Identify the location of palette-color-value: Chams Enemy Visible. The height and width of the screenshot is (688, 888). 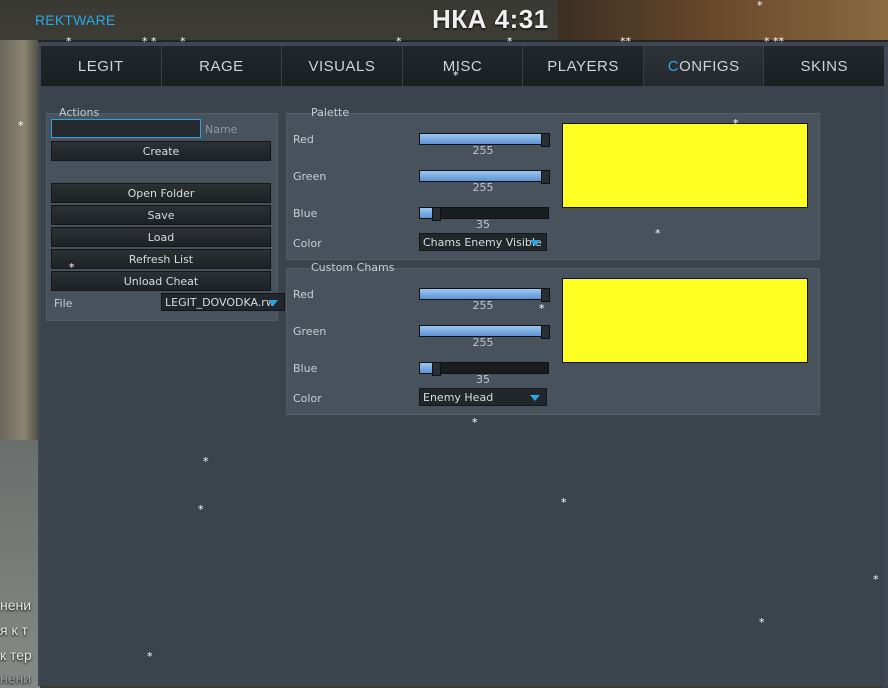
(482, 242).